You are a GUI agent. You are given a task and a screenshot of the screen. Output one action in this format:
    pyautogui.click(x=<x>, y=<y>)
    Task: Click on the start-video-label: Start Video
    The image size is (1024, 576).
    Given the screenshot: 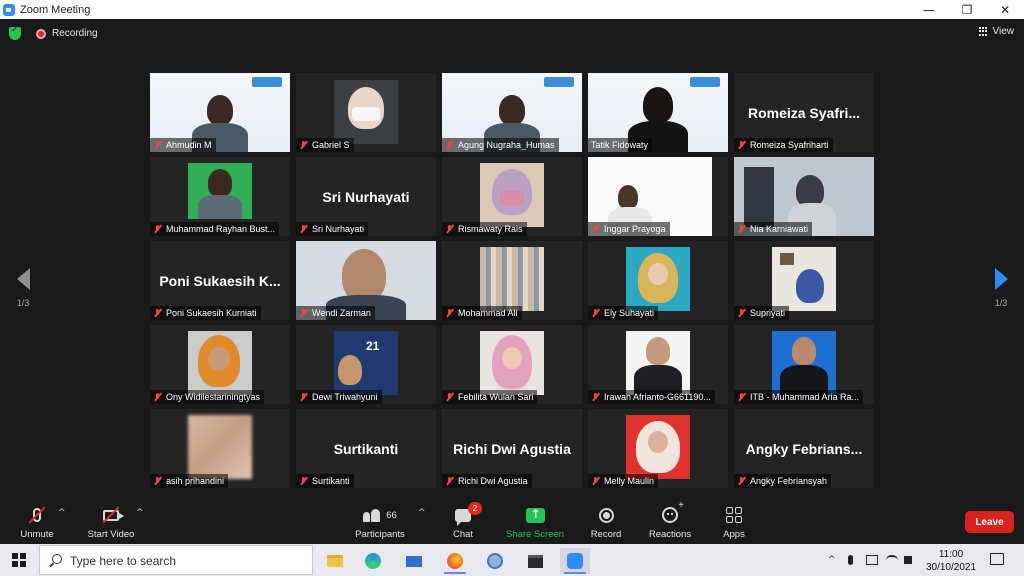 What is the action you would take?
    pyautogui.click(x=111, y=534)
    